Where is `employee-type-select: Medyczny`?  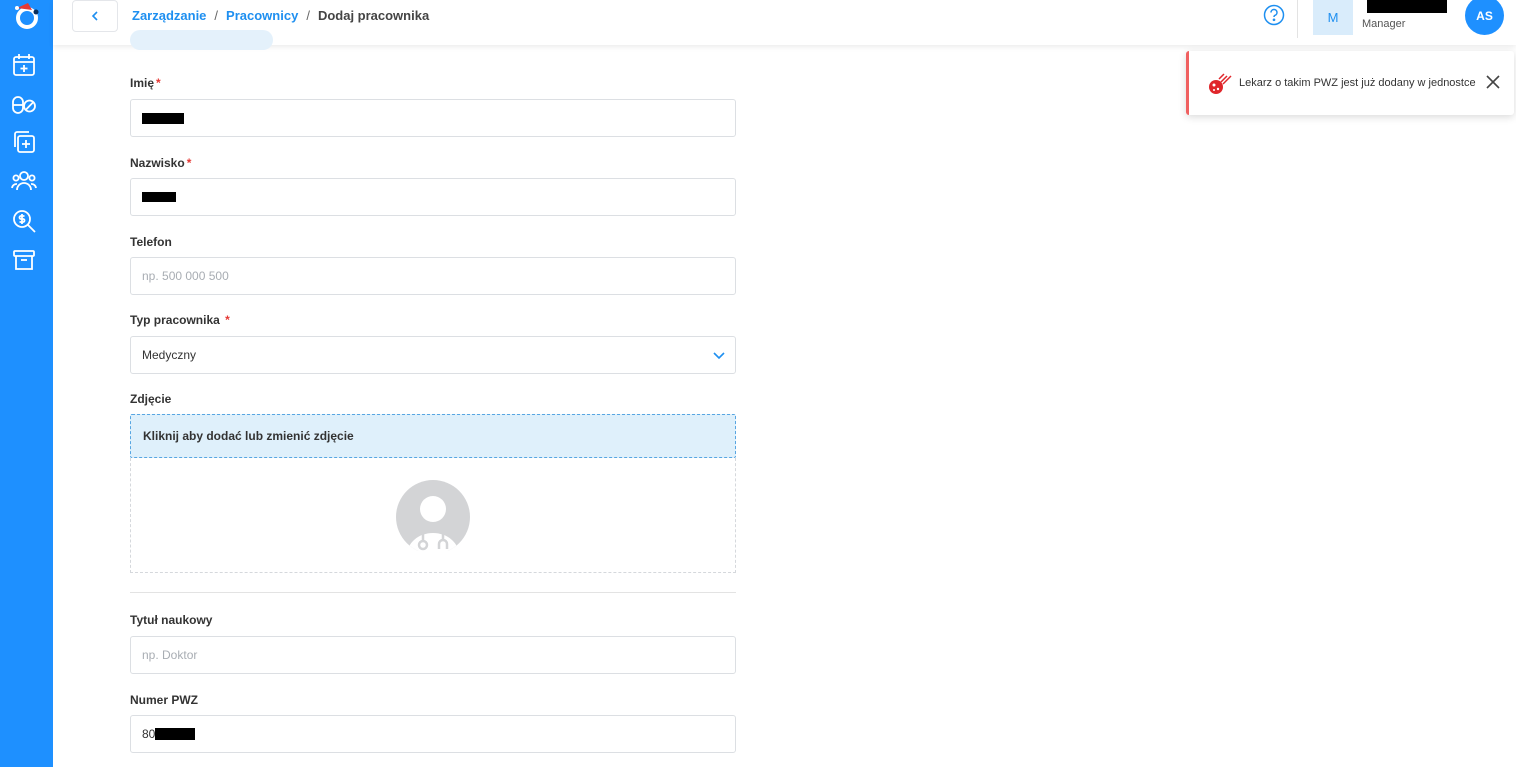 employee-type-select: Medyczny is located at coordinates (433, 355).